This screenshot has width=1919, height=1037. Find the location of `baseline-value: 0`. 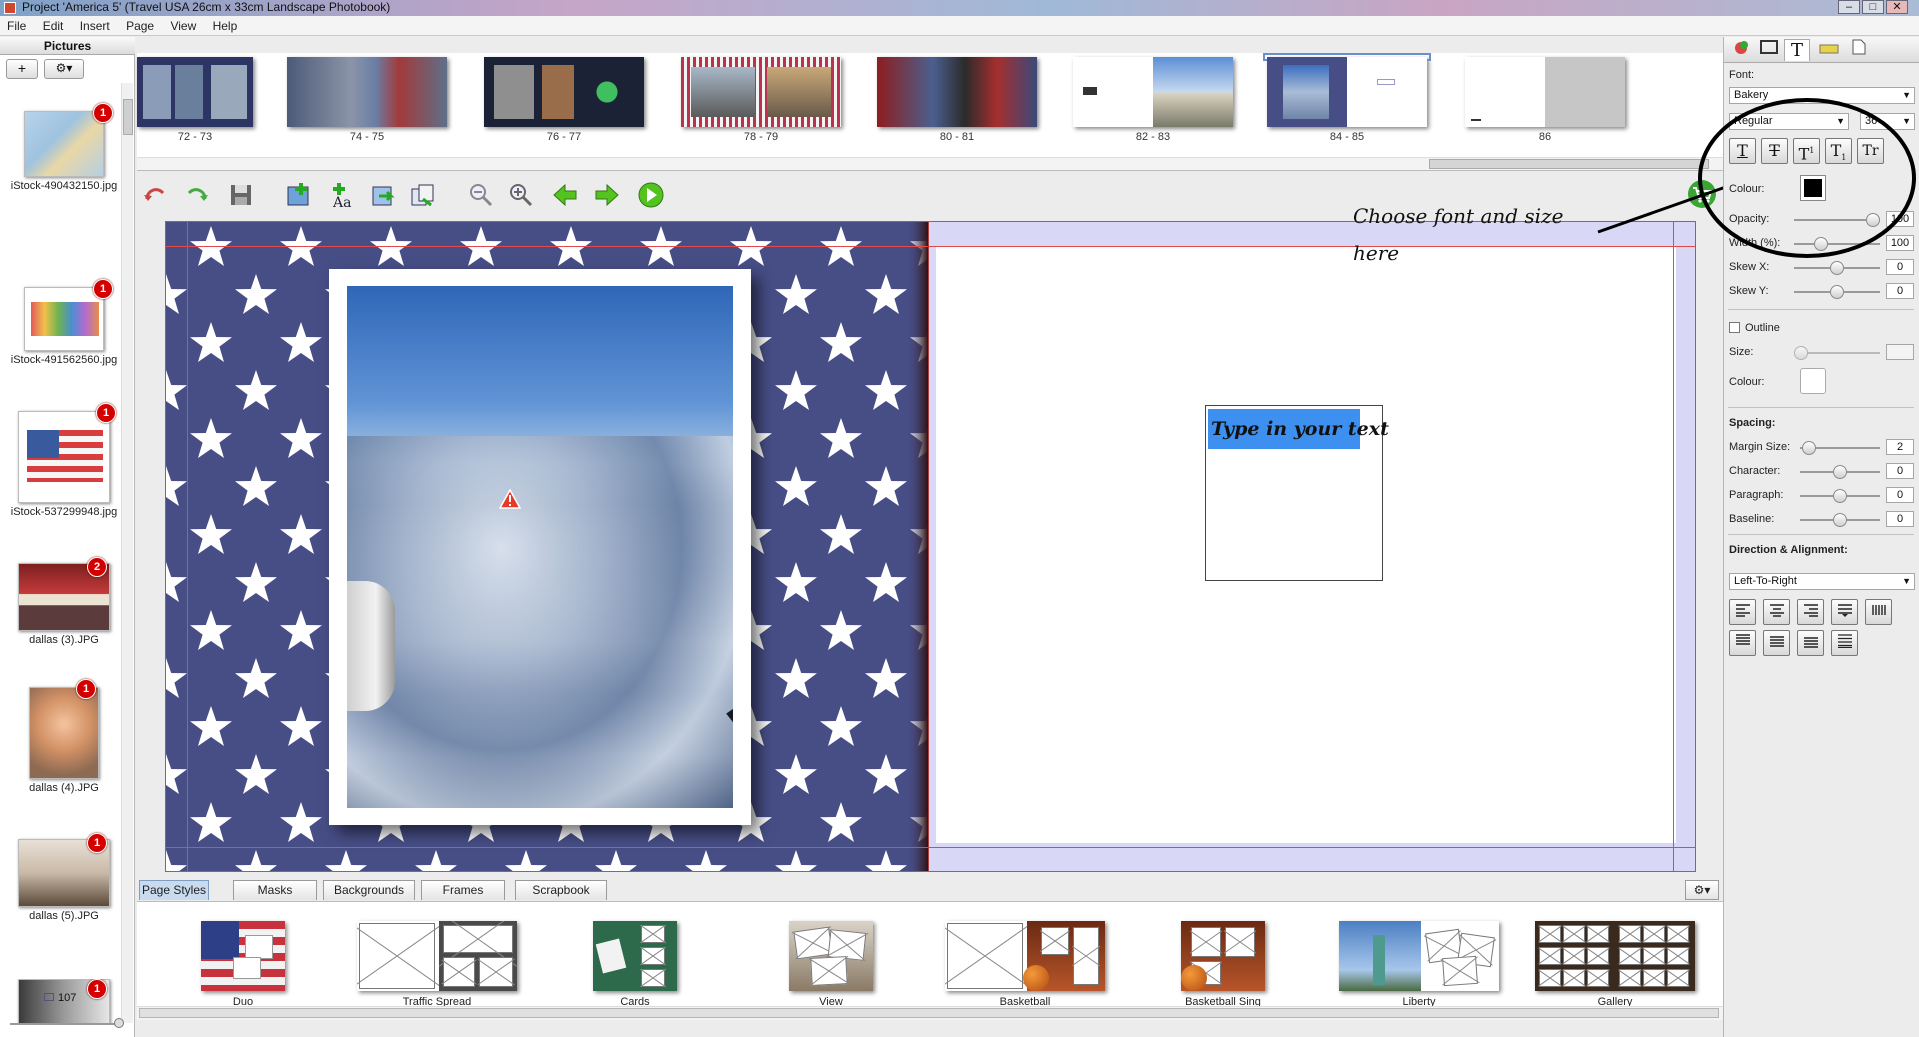

baseline-value: 0 is located at coordinates (1900, 519).